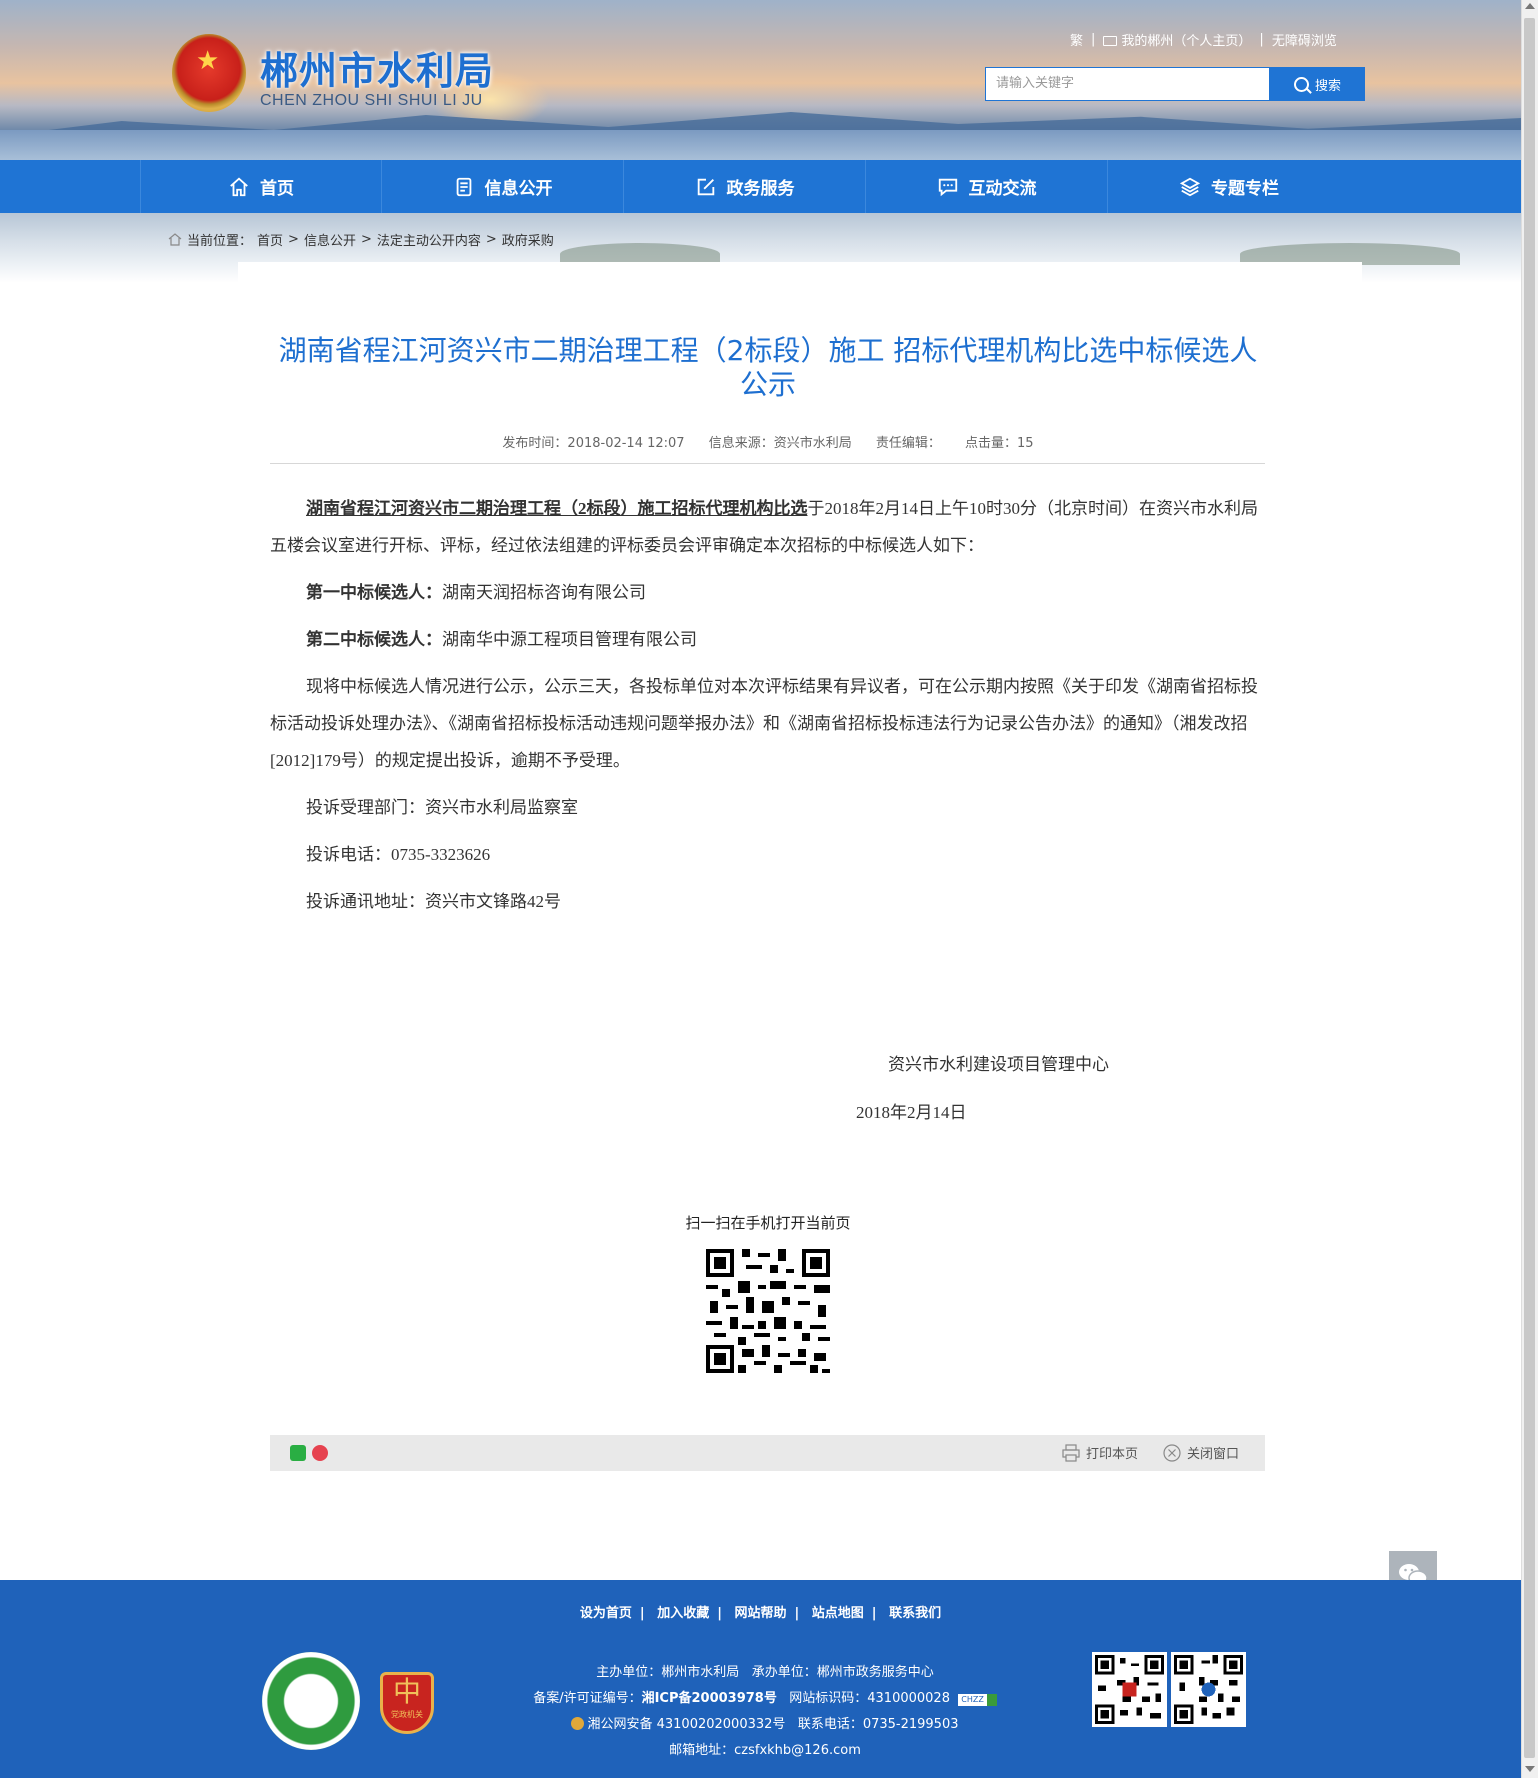 The height and width of the screenshot is (1778, 1538). I want to click on close-window-button: 关闭窗口, so click(1201, 1452).